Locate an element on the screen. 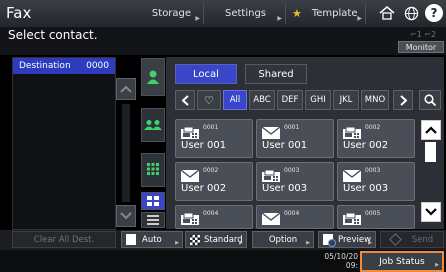  template-button: ★ Template ▶ is located at coordinates (327, 13).